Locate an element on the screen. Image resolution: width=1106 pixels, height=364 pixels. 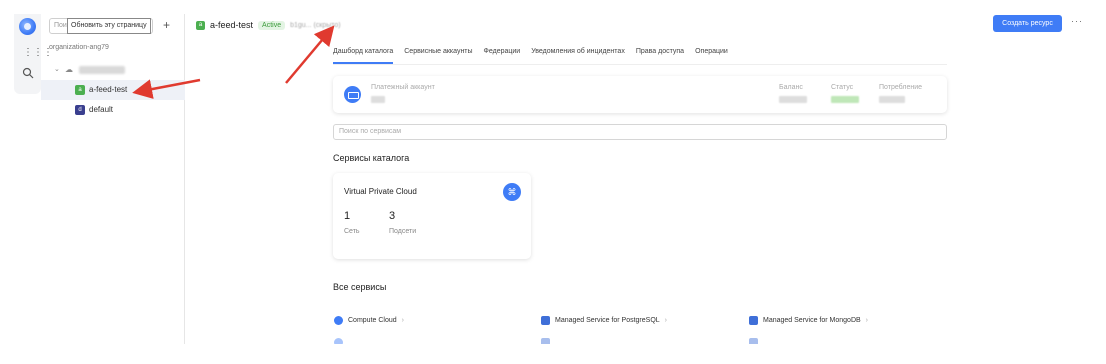
billing-account-value-redacted is located at coordinates (378, 99).